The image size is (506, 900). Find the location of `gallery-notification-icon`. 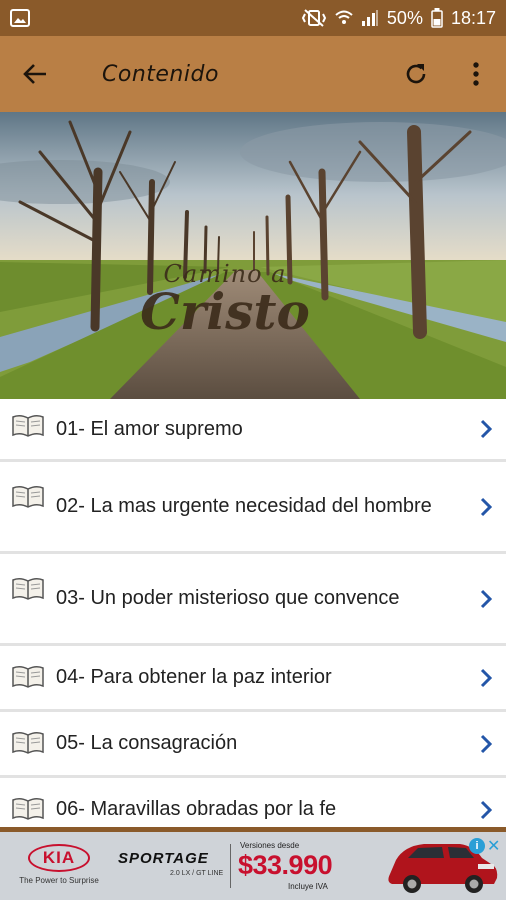

gallery-notification-icon is located at coordinates (20, 18).